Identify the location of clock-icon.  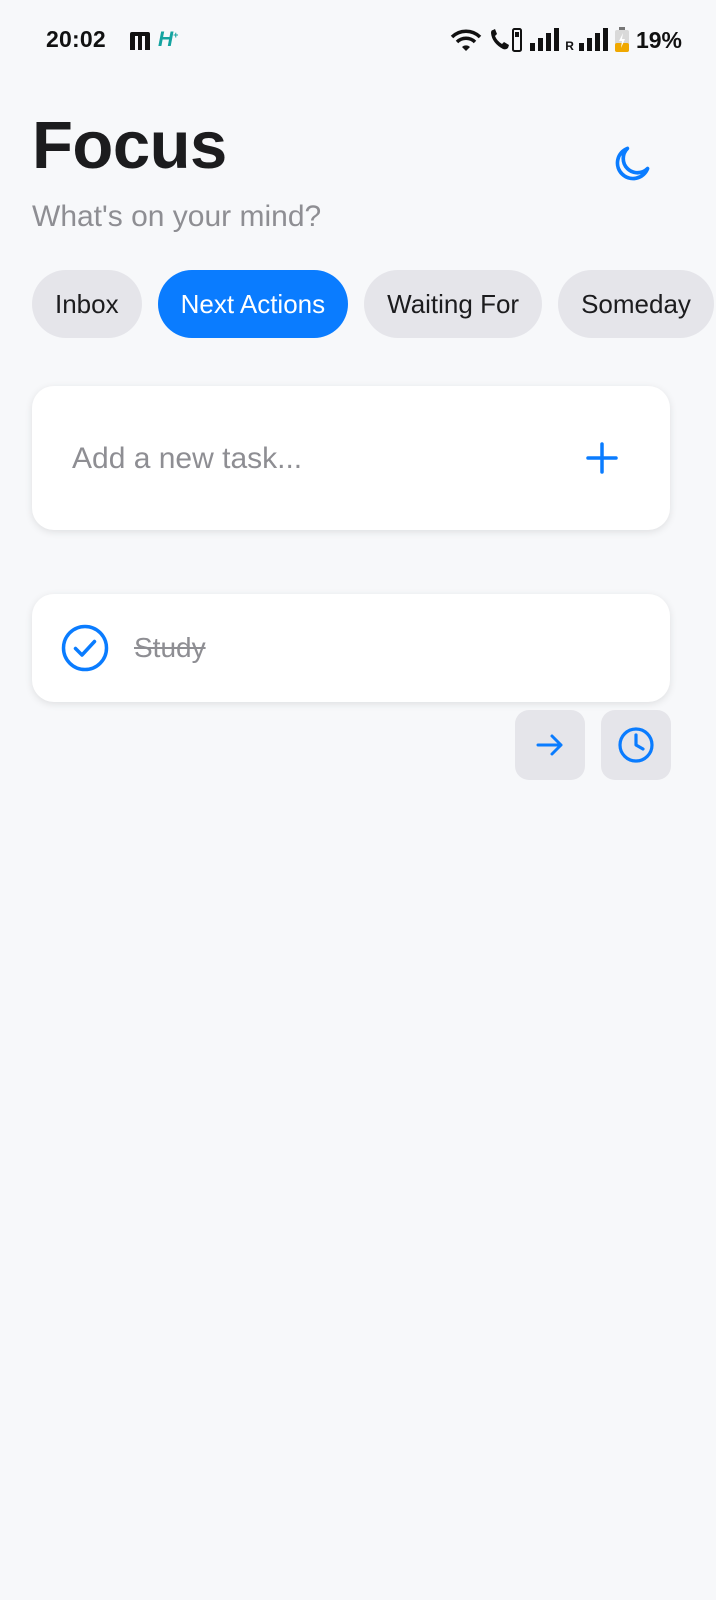
(636, 745).